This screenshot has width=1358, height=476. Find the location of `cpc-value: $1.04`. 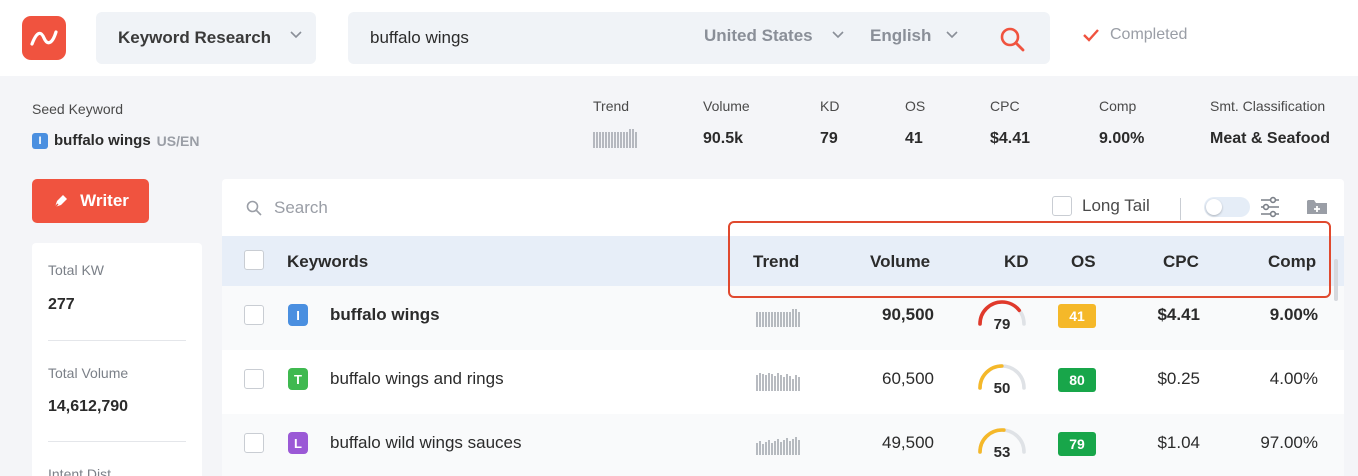

cpc-value: $1.04 is located at coordinates (1178, 442).